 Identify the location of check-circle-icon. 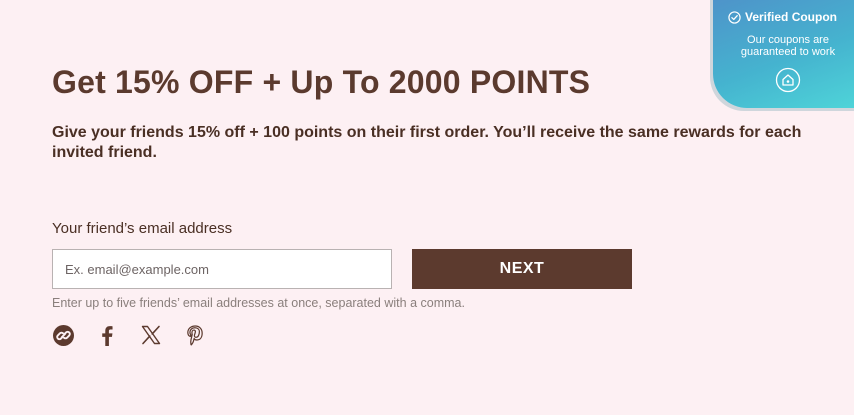
(734, 17).